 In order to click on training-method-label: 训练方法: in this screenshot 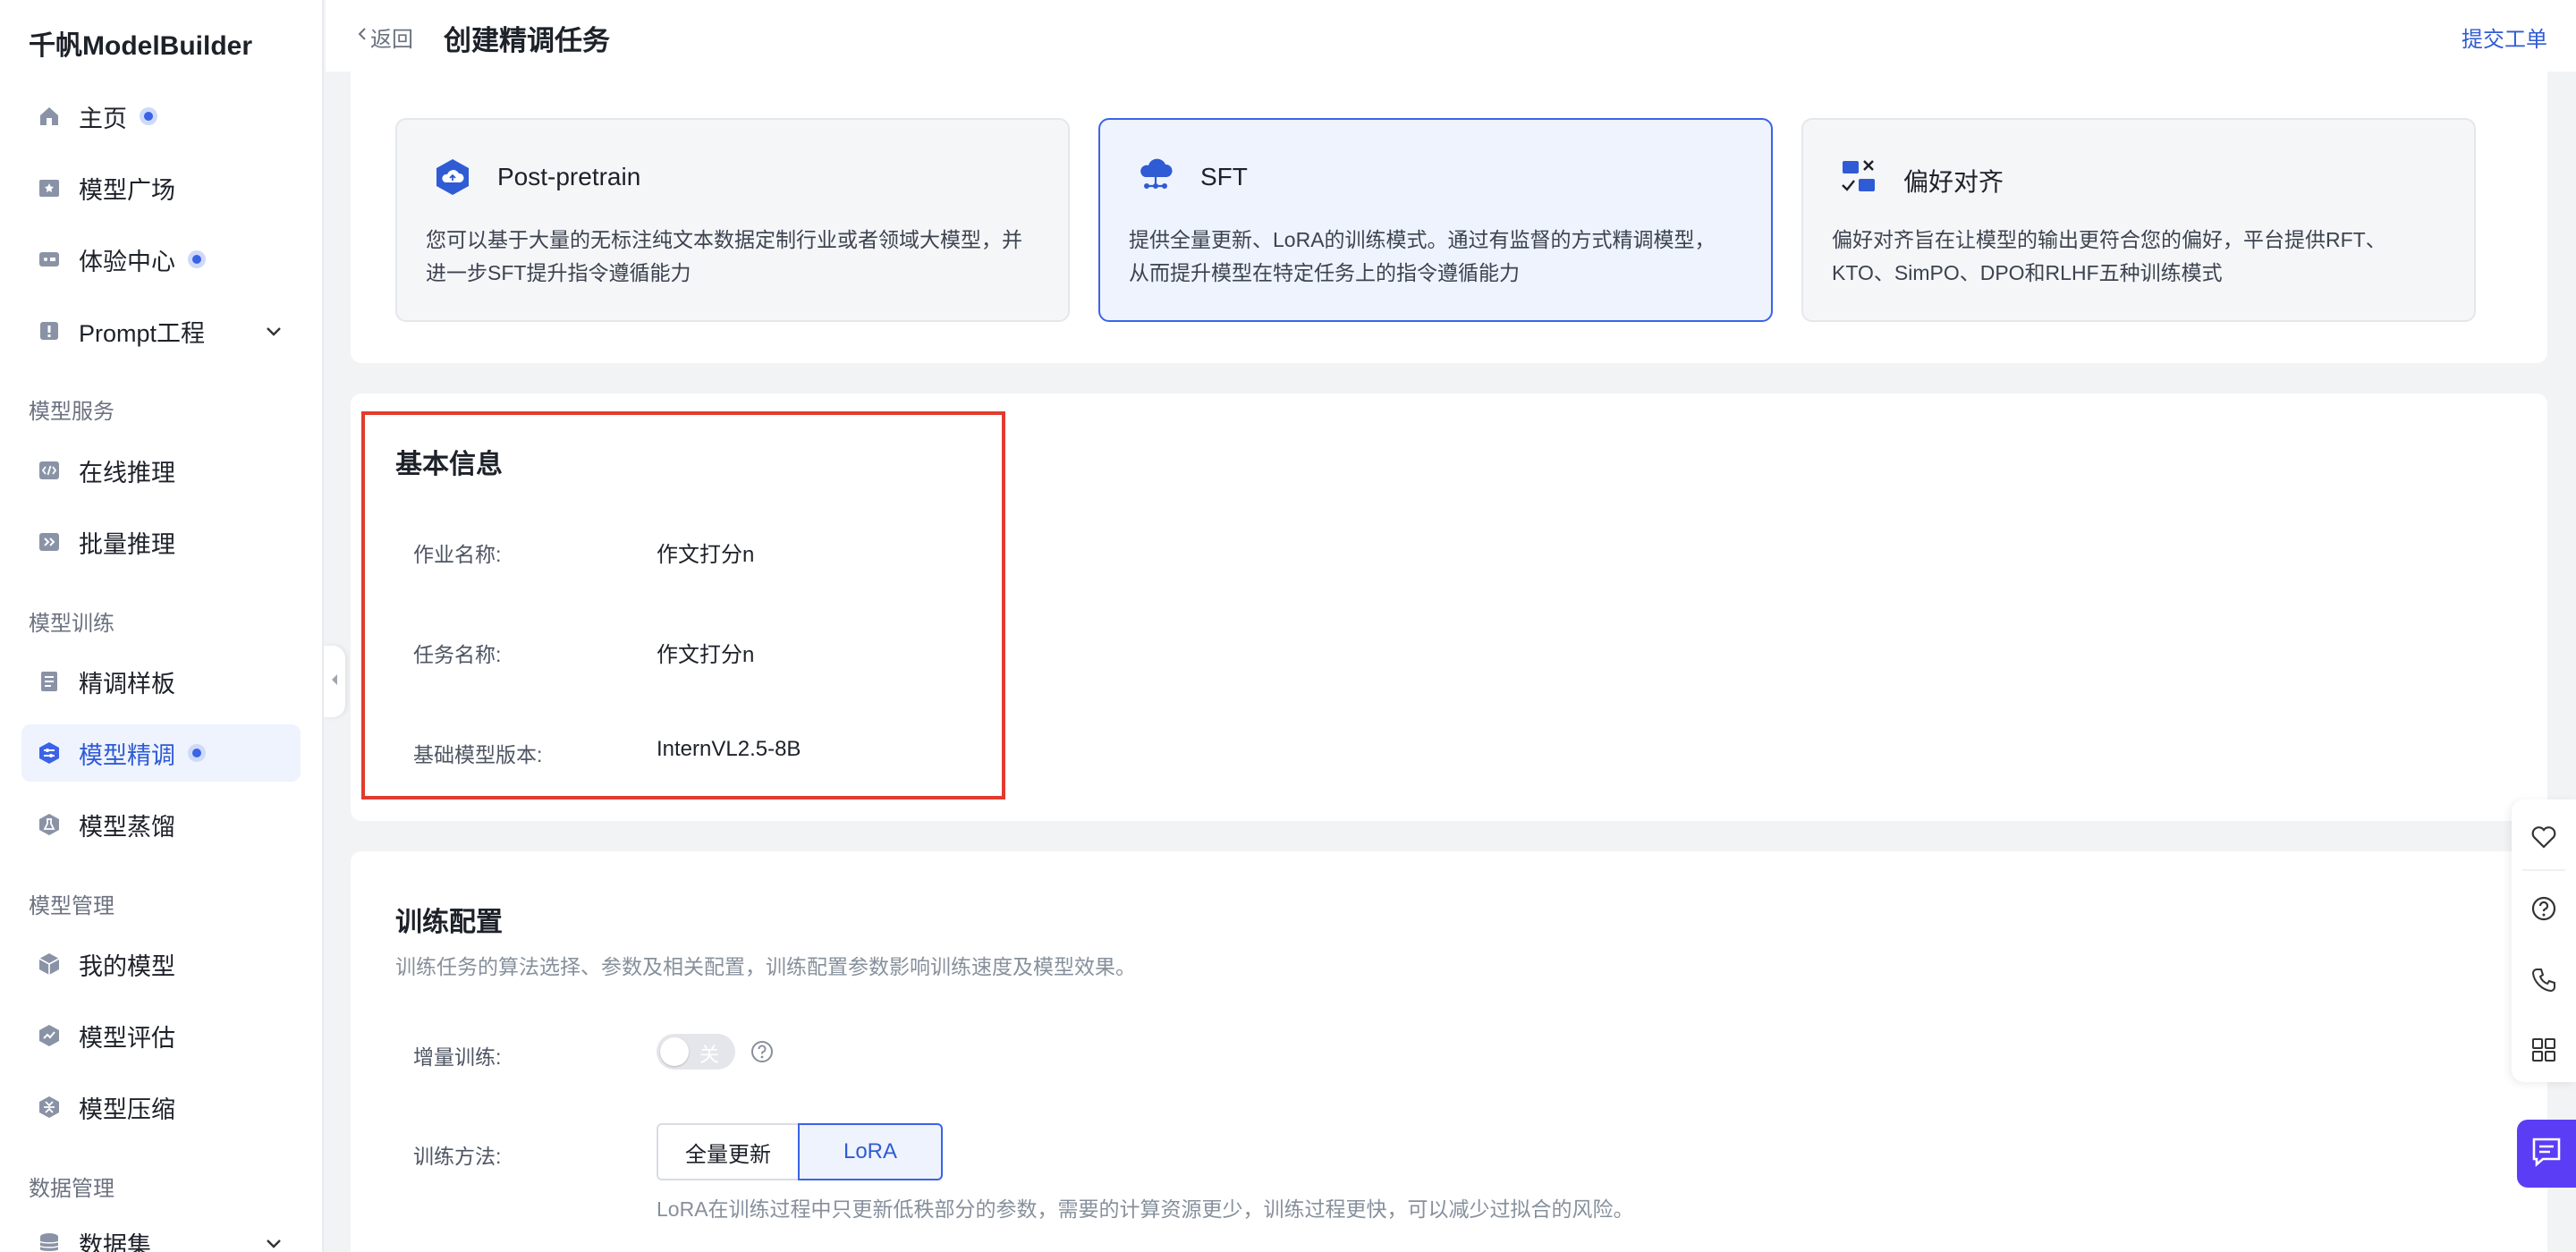, I will do `click(457, 1156)`.